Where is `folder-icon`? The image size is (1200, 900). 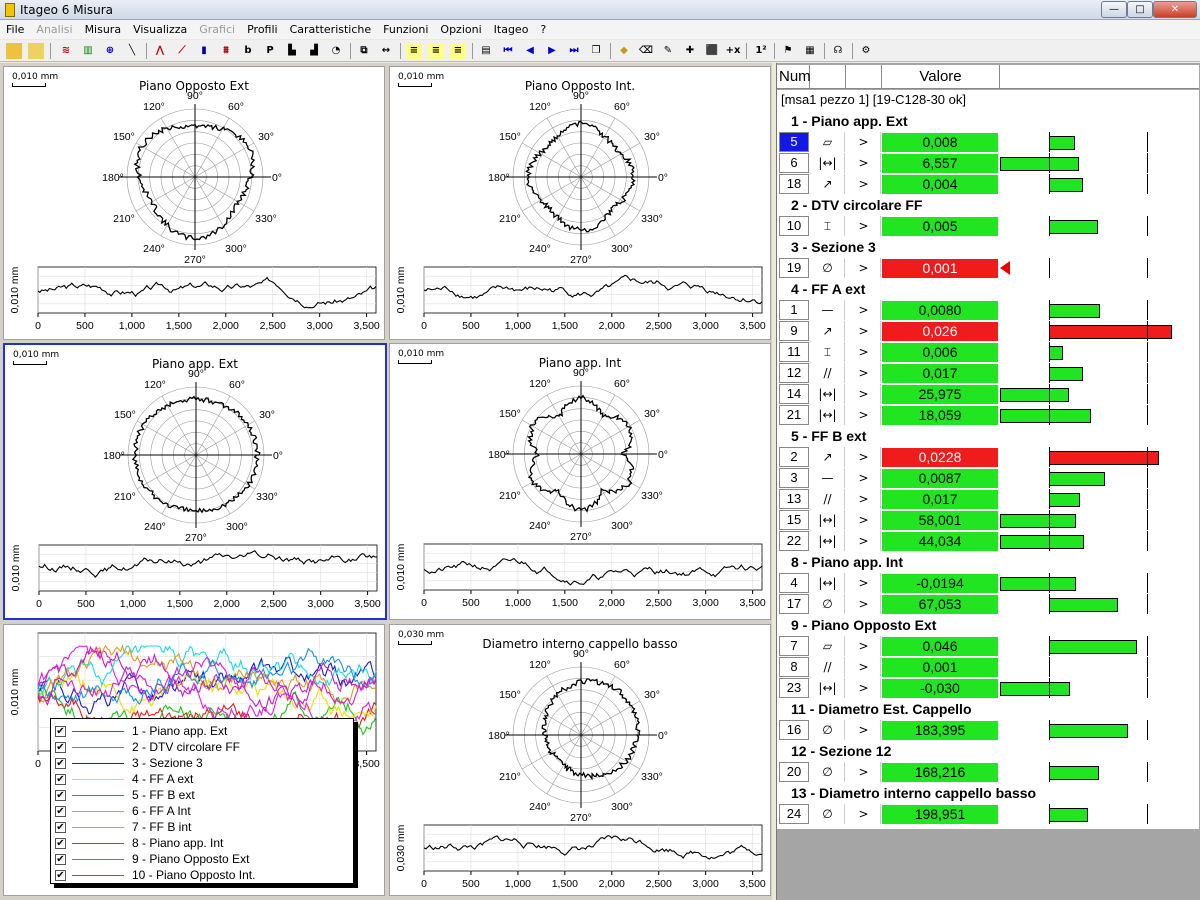
folder-icon is located at coordinates (36, 51).